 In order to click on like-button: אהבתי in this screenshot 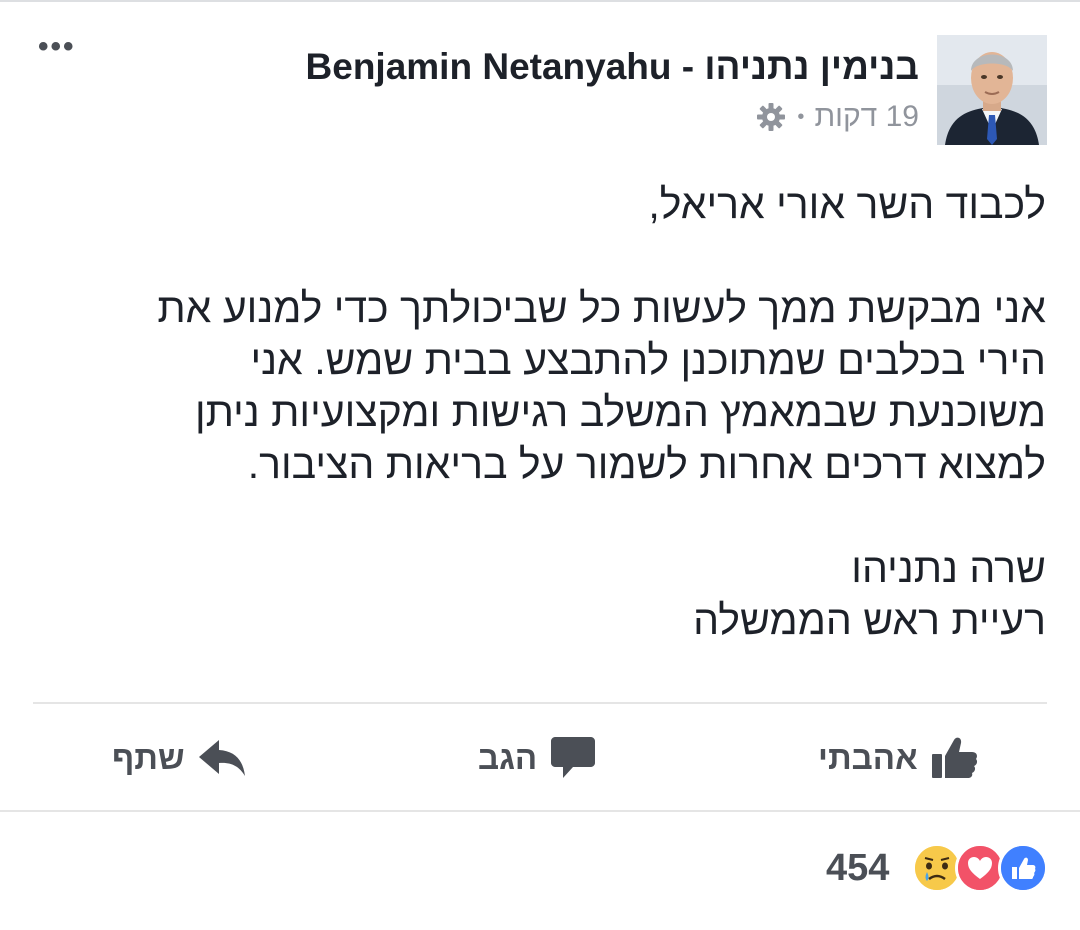, I will do `click(898, 758)`.